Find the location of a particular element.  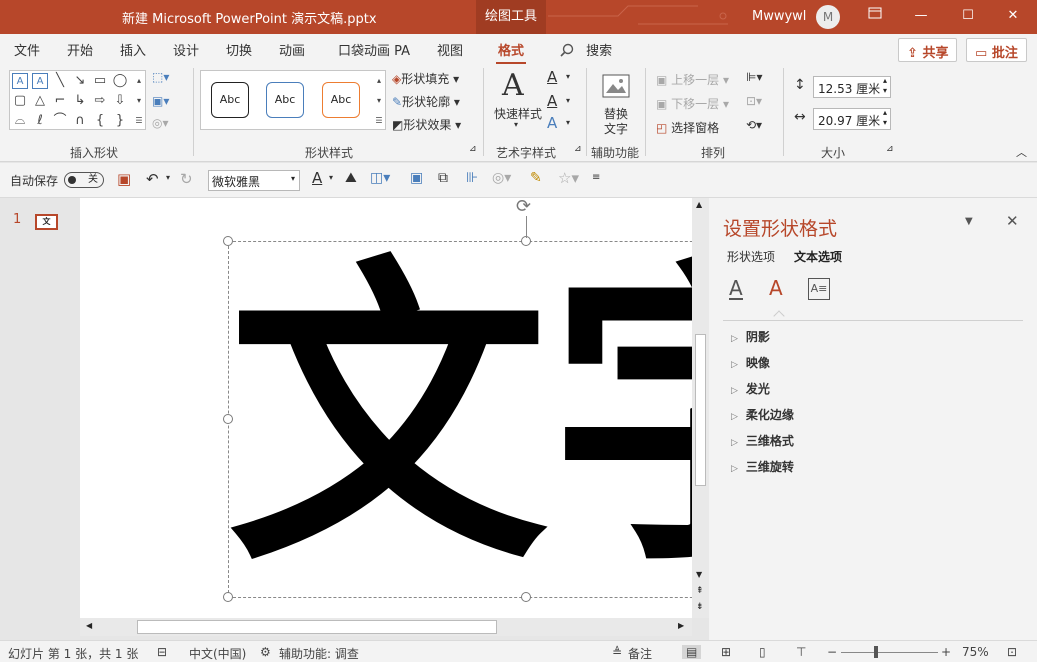

tab-view: 视图 is located at coordinates (450, 49).